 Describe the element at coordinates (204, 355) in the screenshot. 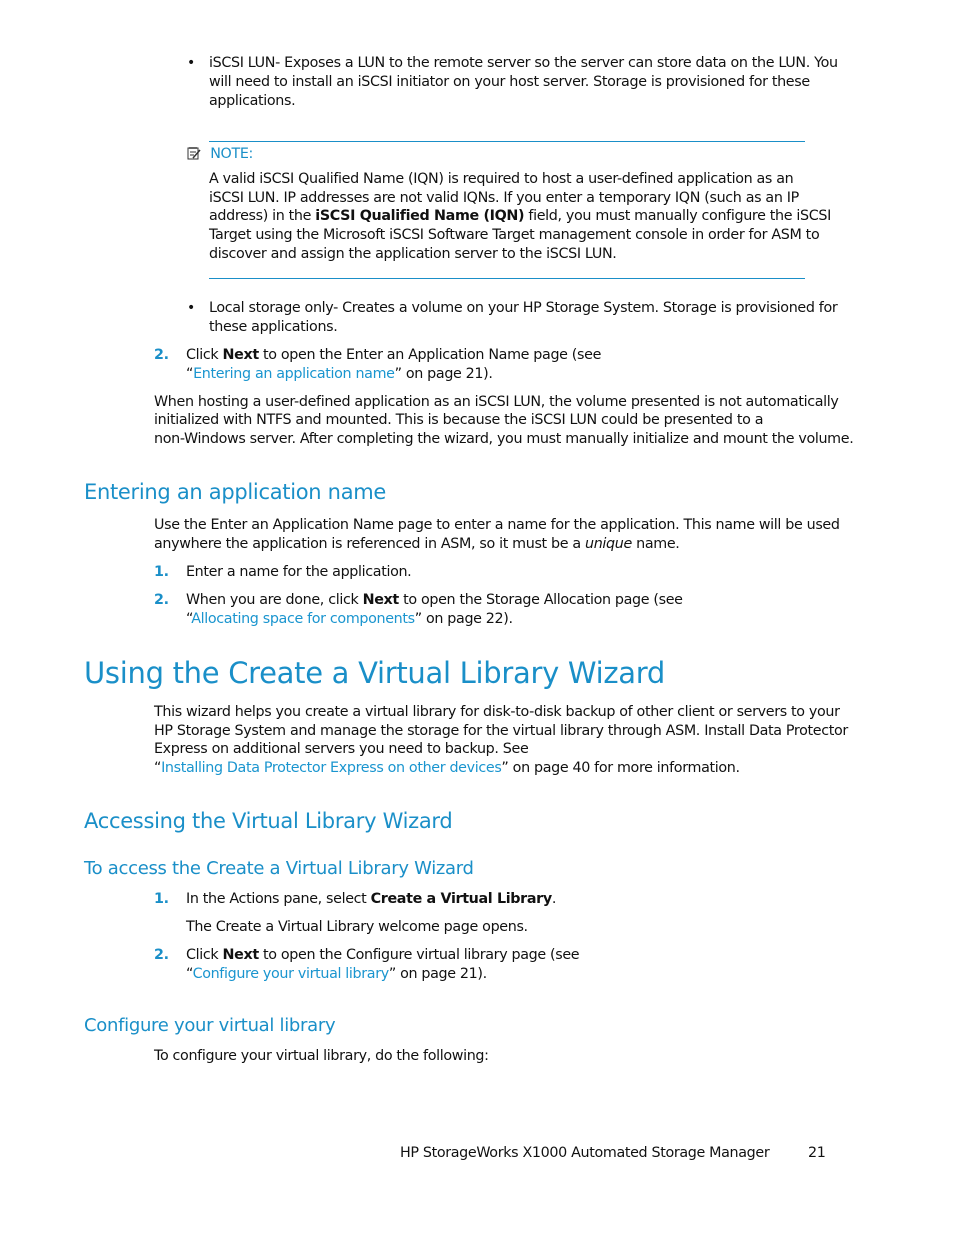

I see `step-text-part: Click` at that location.